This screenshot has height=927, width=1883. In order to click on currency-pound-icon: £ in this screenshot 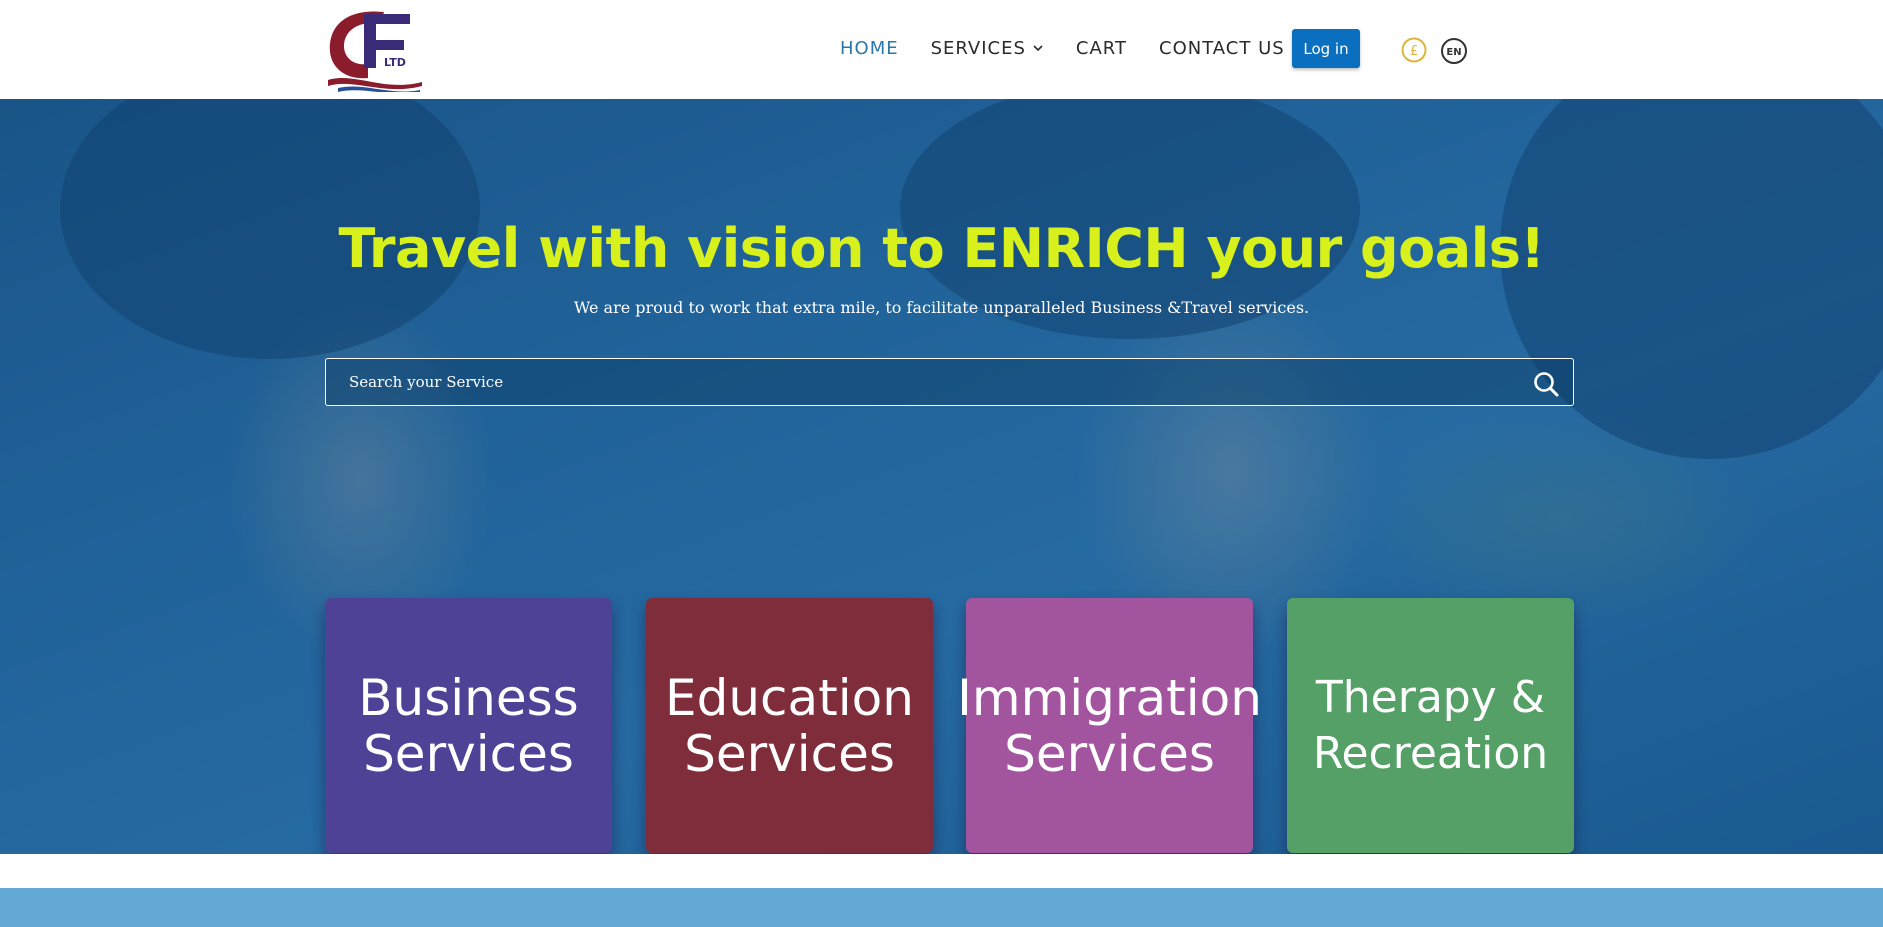, I will do `click(1414, 50)`.